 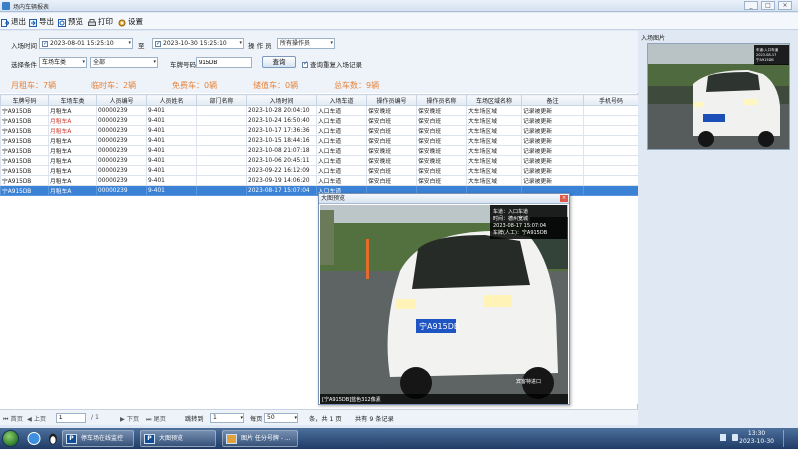 What do you see at coordinates (552, 100) in the screenshot?
I see `column-header: 备注` at bounding box center [552, 100].